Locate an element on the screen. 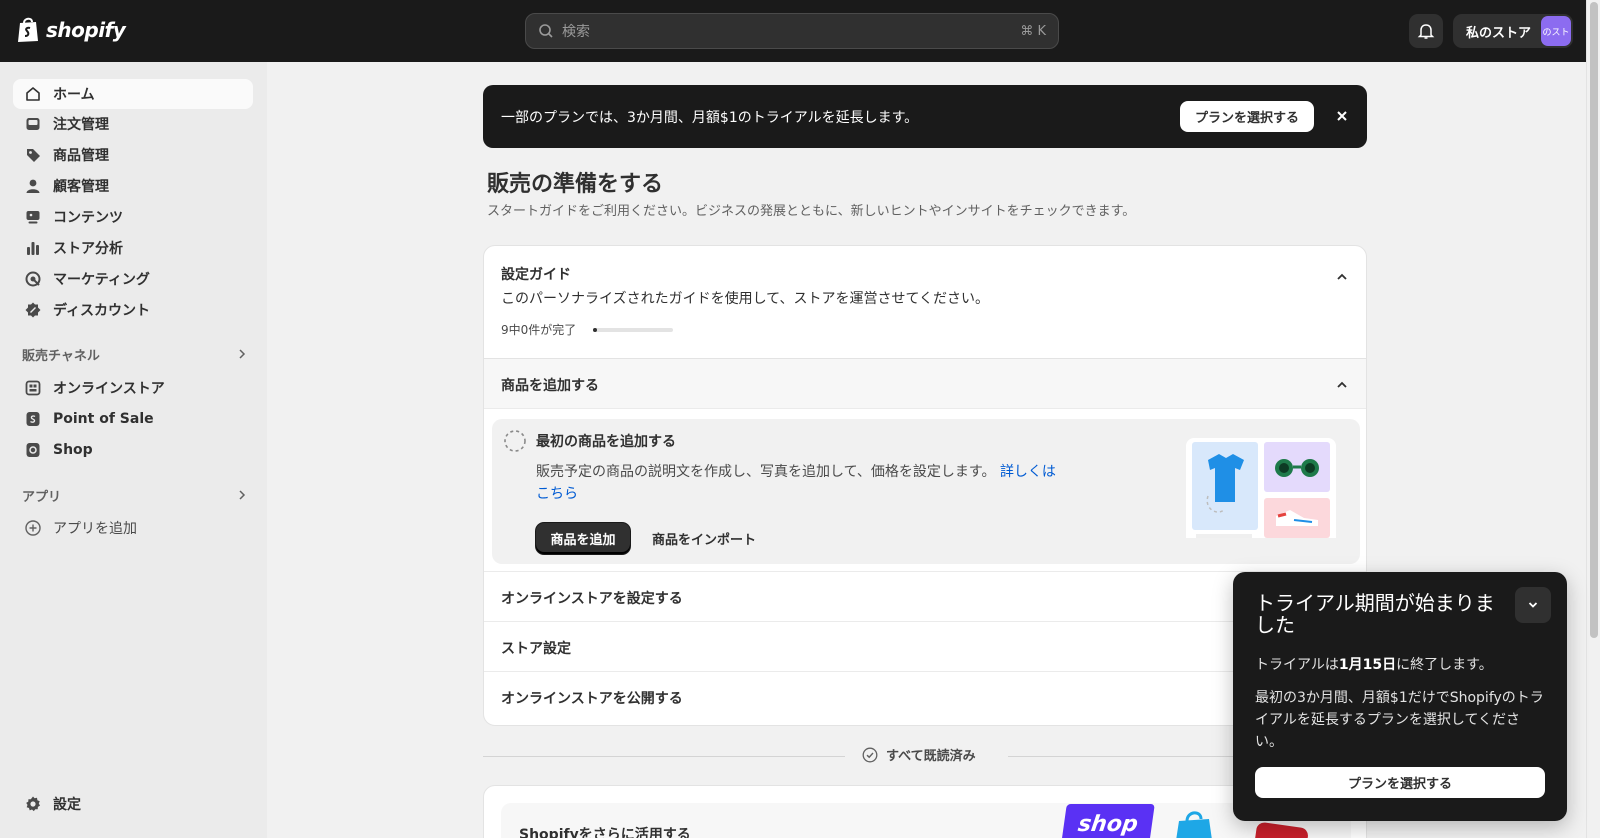 The height and width of the screenshot is (838, 1600). sidebar-item-analytics: ストア分析 is located at coordinates (133, 248).